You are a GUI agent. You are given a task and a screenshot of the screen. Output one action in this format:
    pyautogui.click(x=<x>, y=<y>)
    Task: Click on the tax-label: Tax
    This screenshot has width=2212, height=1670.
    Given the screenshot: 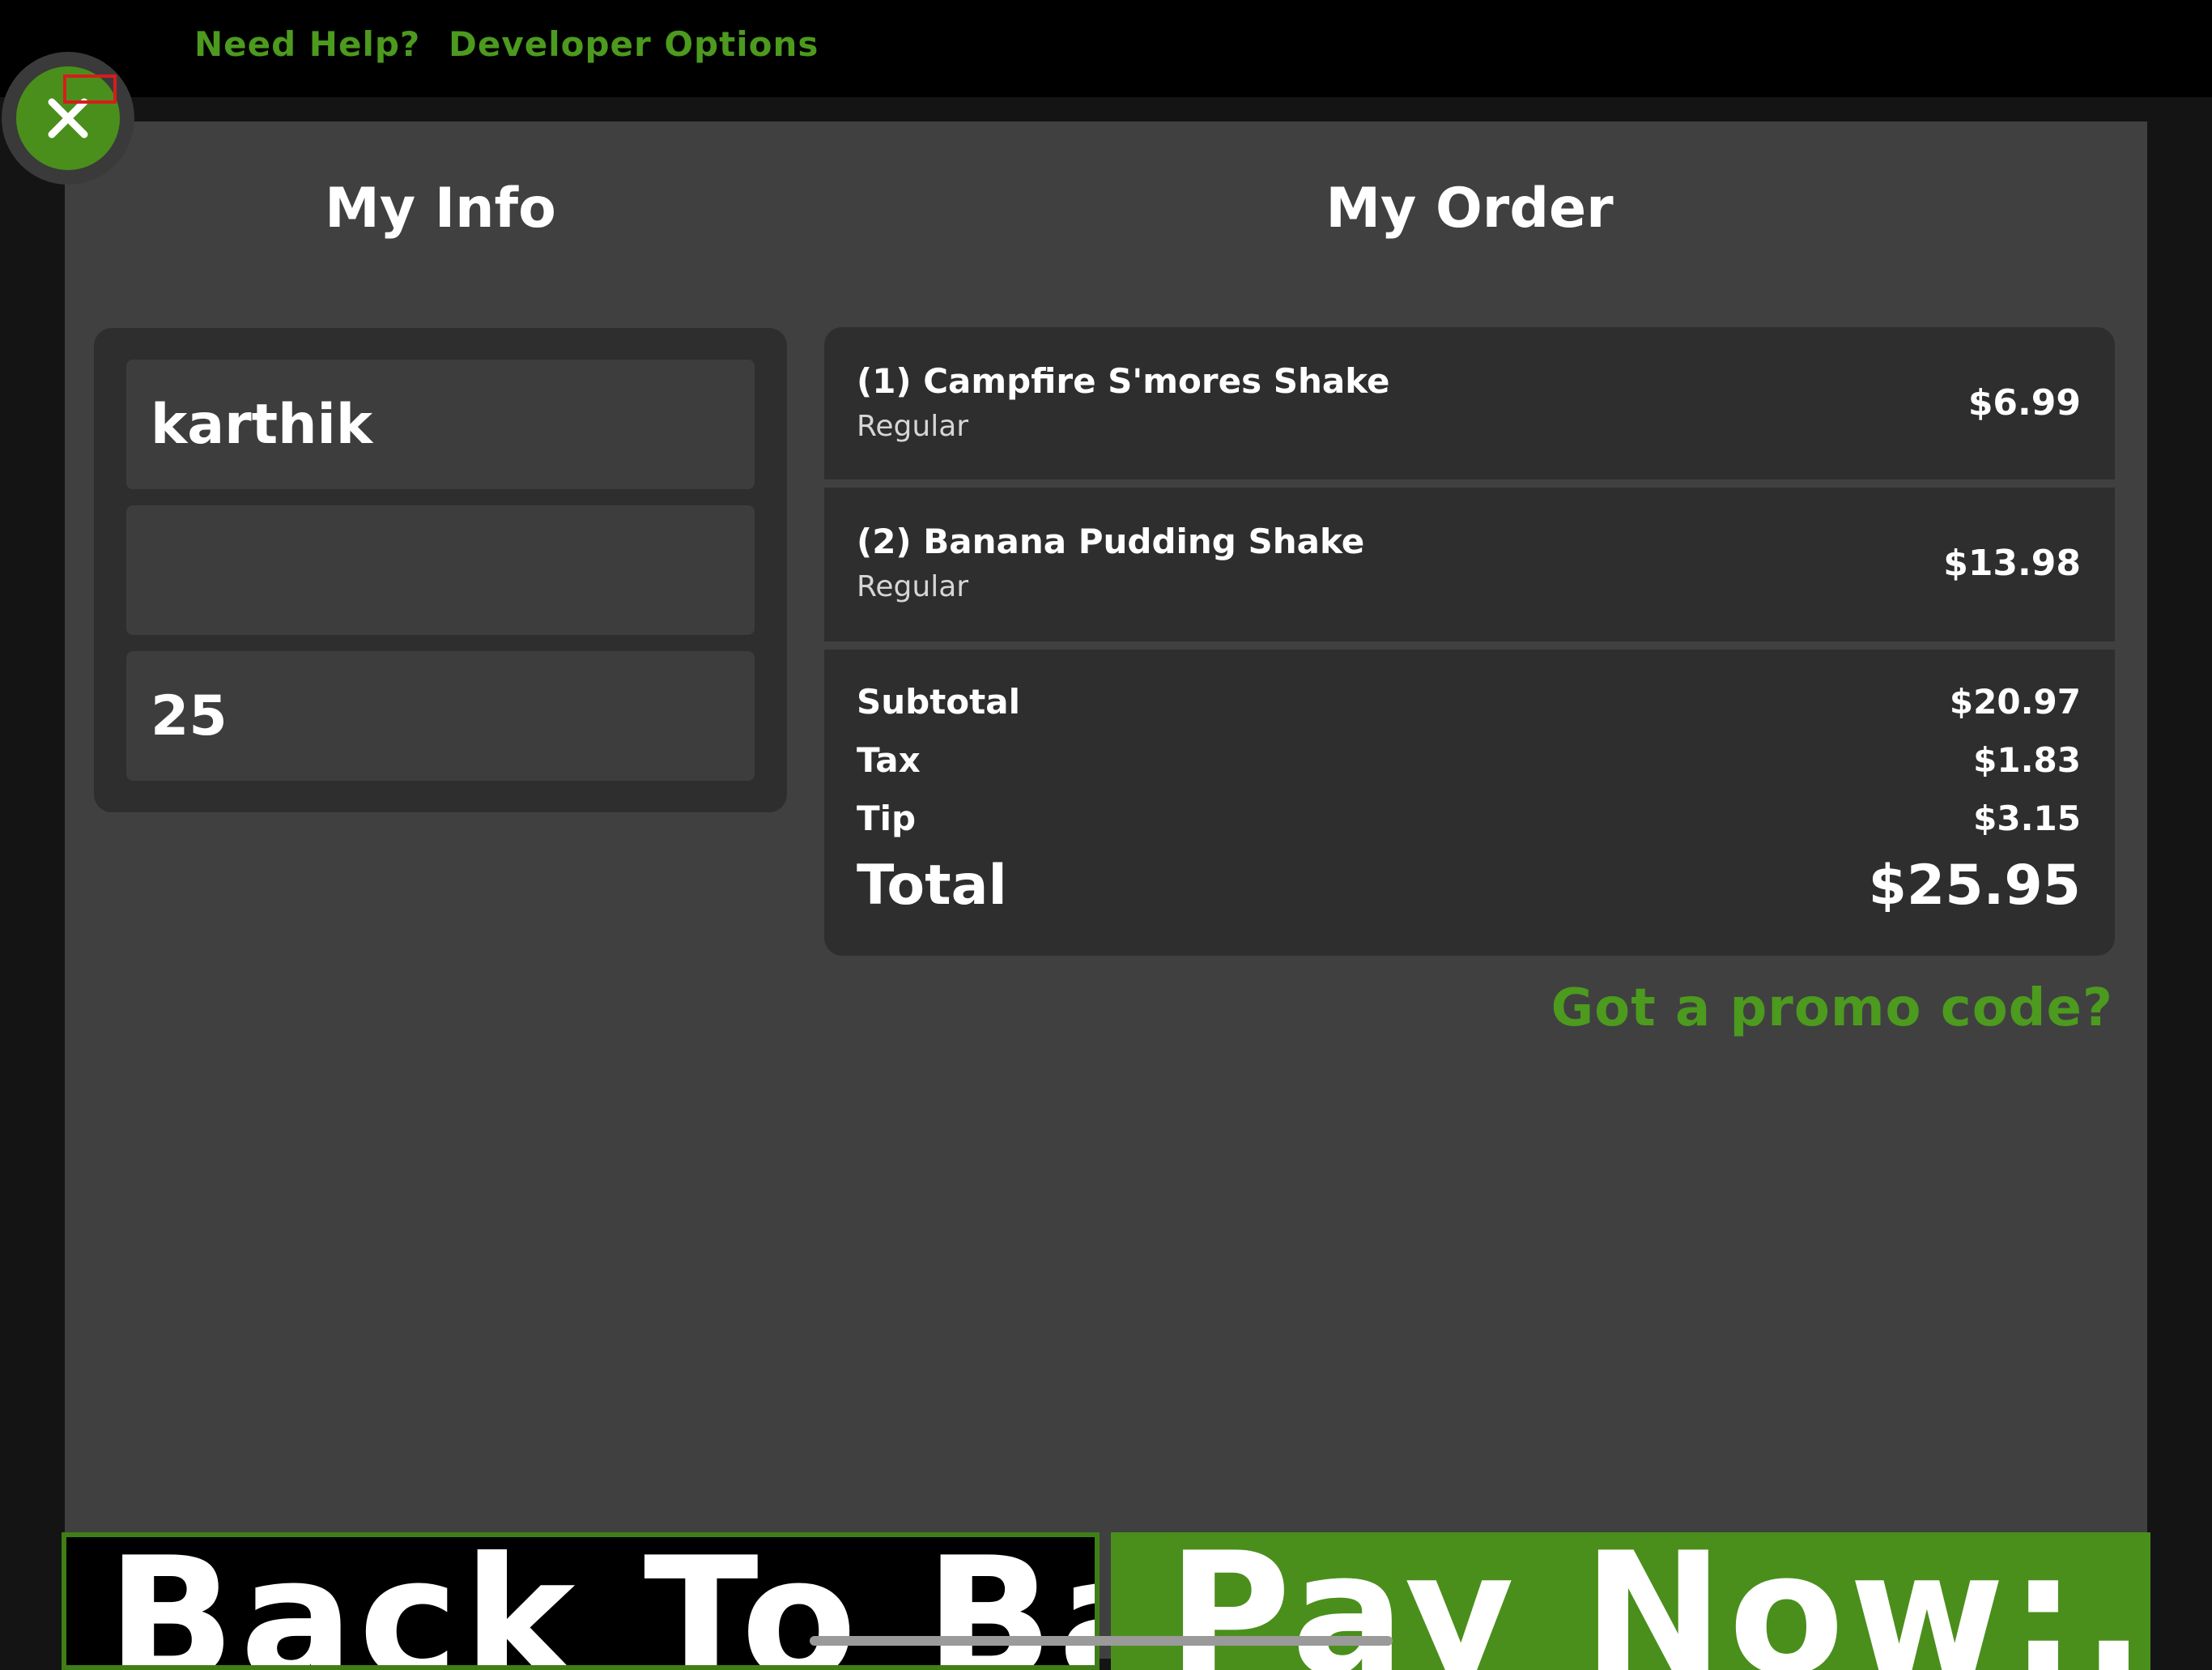 What is the action you would take?
    pyautogui.click(x=889, y=760)
    